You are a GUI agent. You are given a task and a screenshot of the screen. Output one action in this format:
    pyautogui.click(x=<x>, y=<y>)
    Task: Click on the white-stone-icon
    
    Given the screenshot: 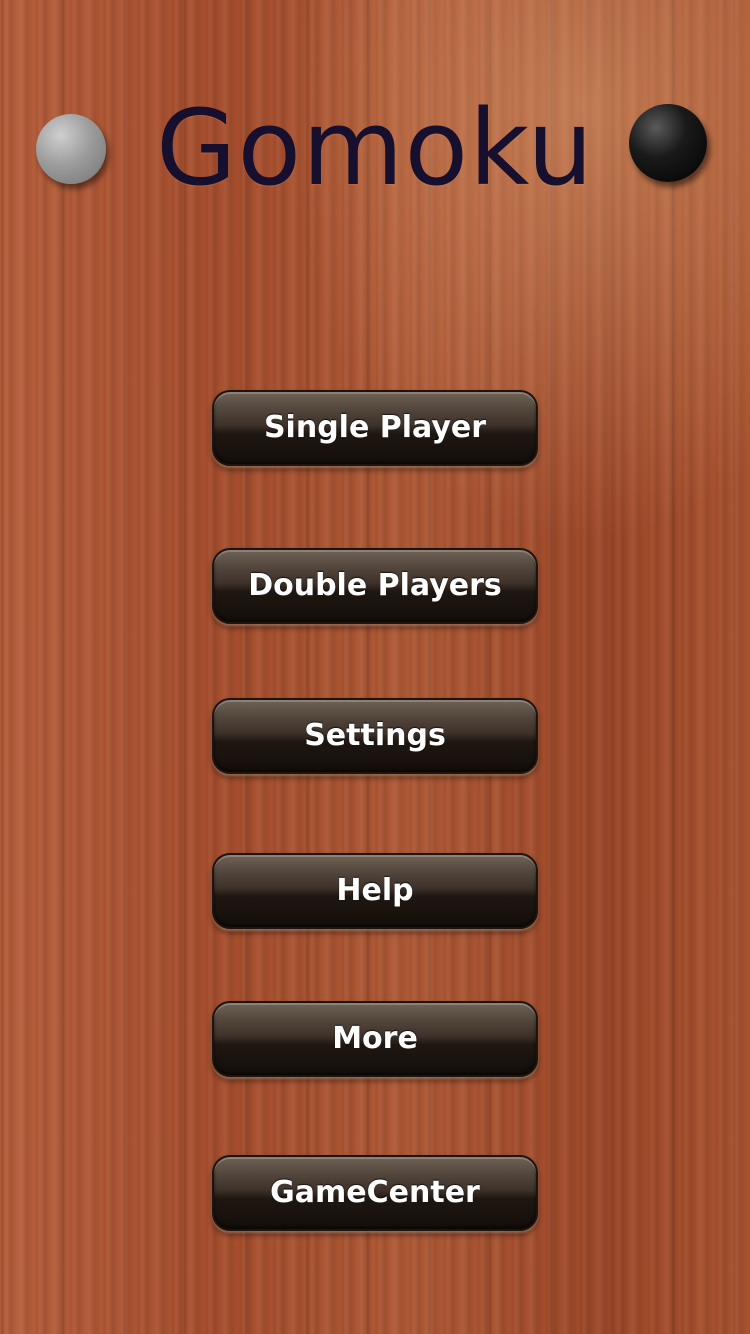 What is the action you would take?
    pyautogui.click(x=71, y=149)
    